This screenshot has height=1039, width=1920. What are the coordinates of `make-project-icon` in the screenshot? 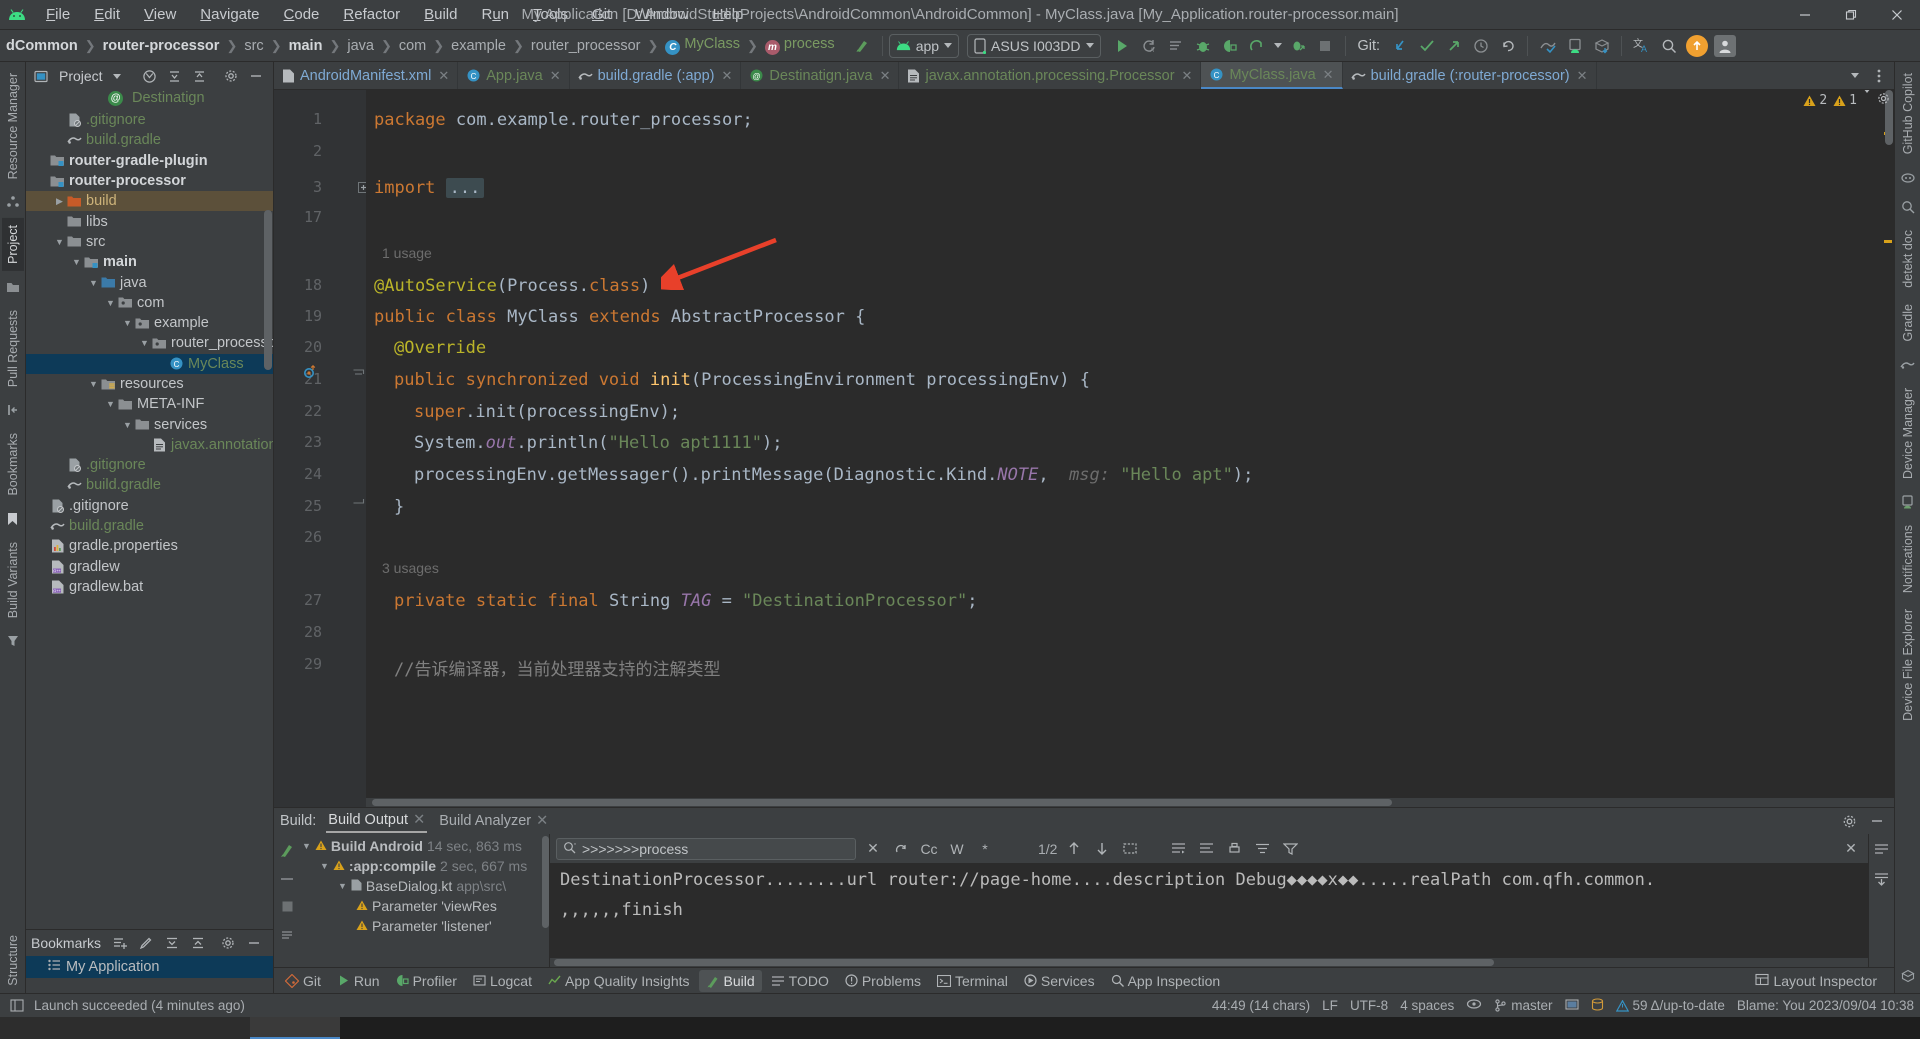 It's located at (862, 46).